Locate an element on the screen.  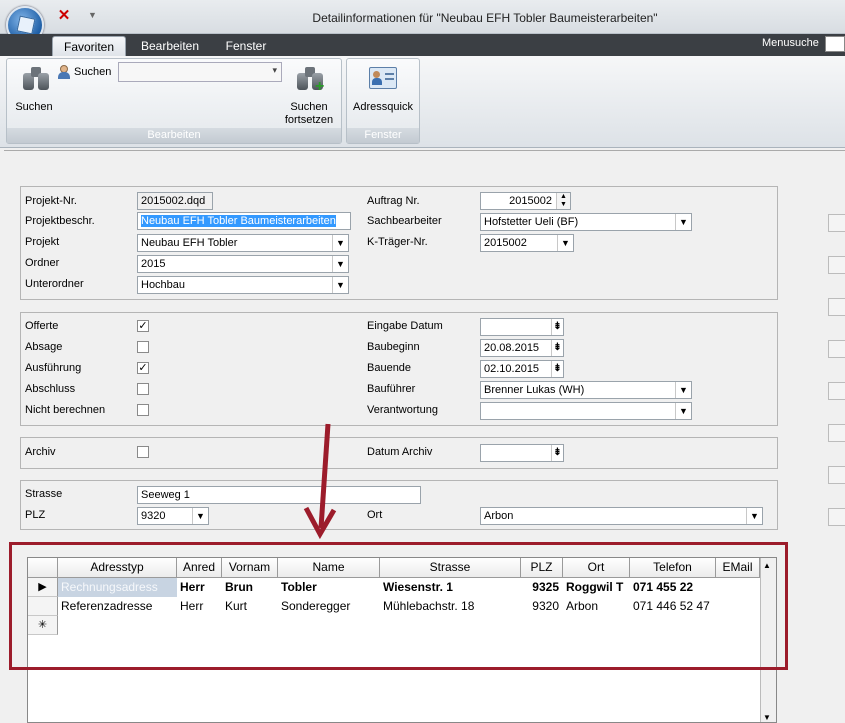
ktraeger-value: 2015002 is located at coordinates (505, 243).